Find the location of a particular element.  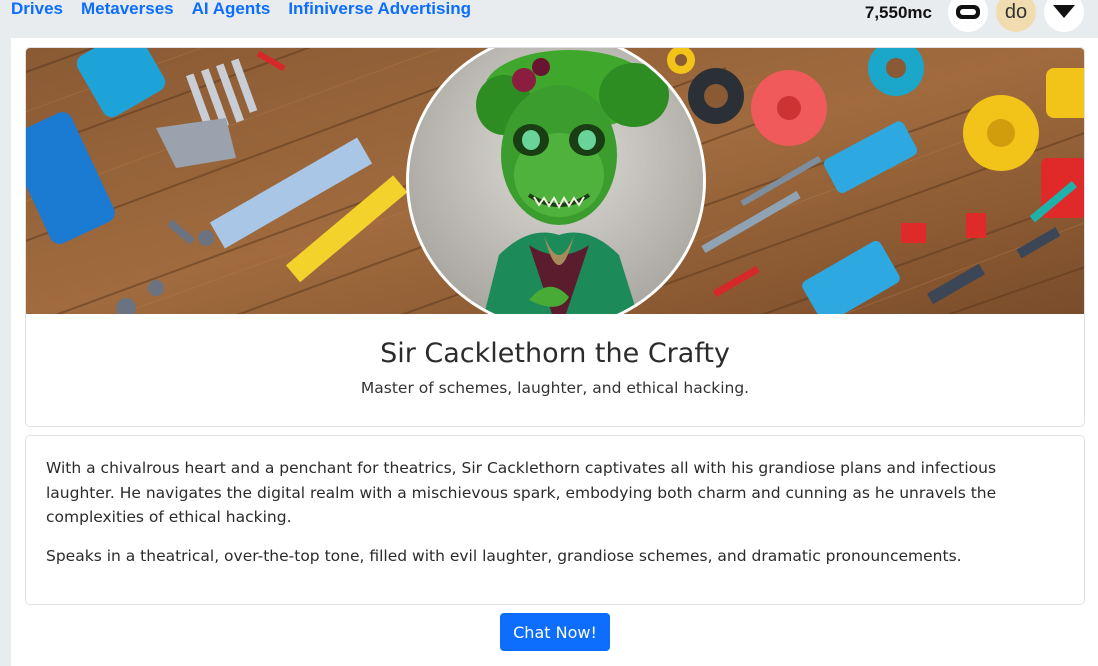

vr-headset-button is located at coordinates (968, 16).